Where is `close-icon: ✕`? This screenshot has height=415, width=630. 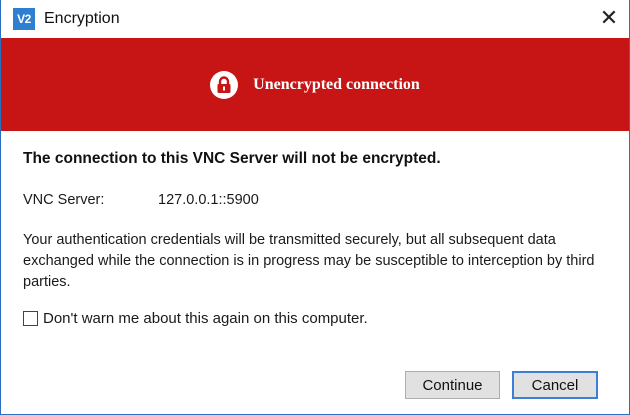
close-icon: ✕ is located at coordinates (609, 17).